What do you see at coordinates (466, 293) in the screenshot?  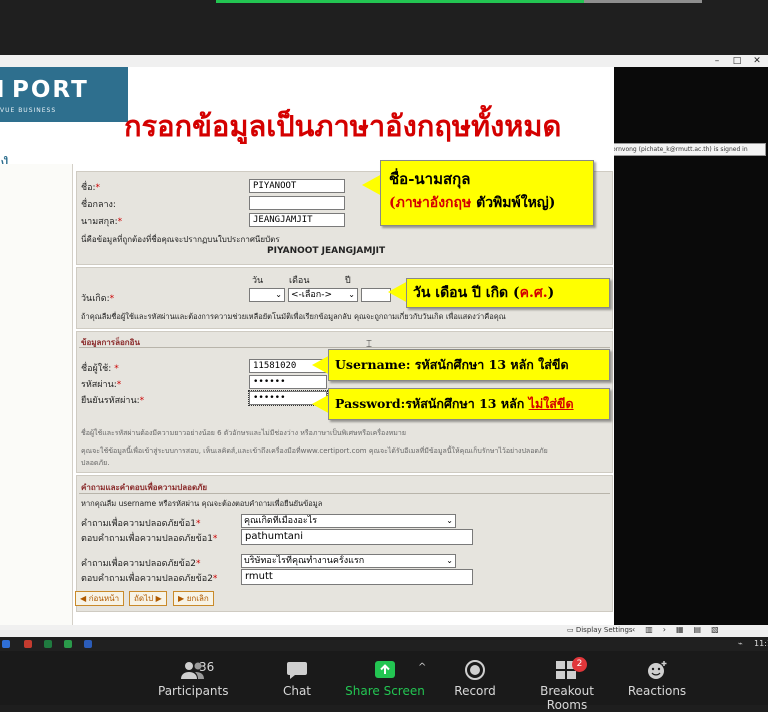 I see `birthdate-callout-text: วัน เดือน ปี เกิด (` at bounding box center [466, 293].